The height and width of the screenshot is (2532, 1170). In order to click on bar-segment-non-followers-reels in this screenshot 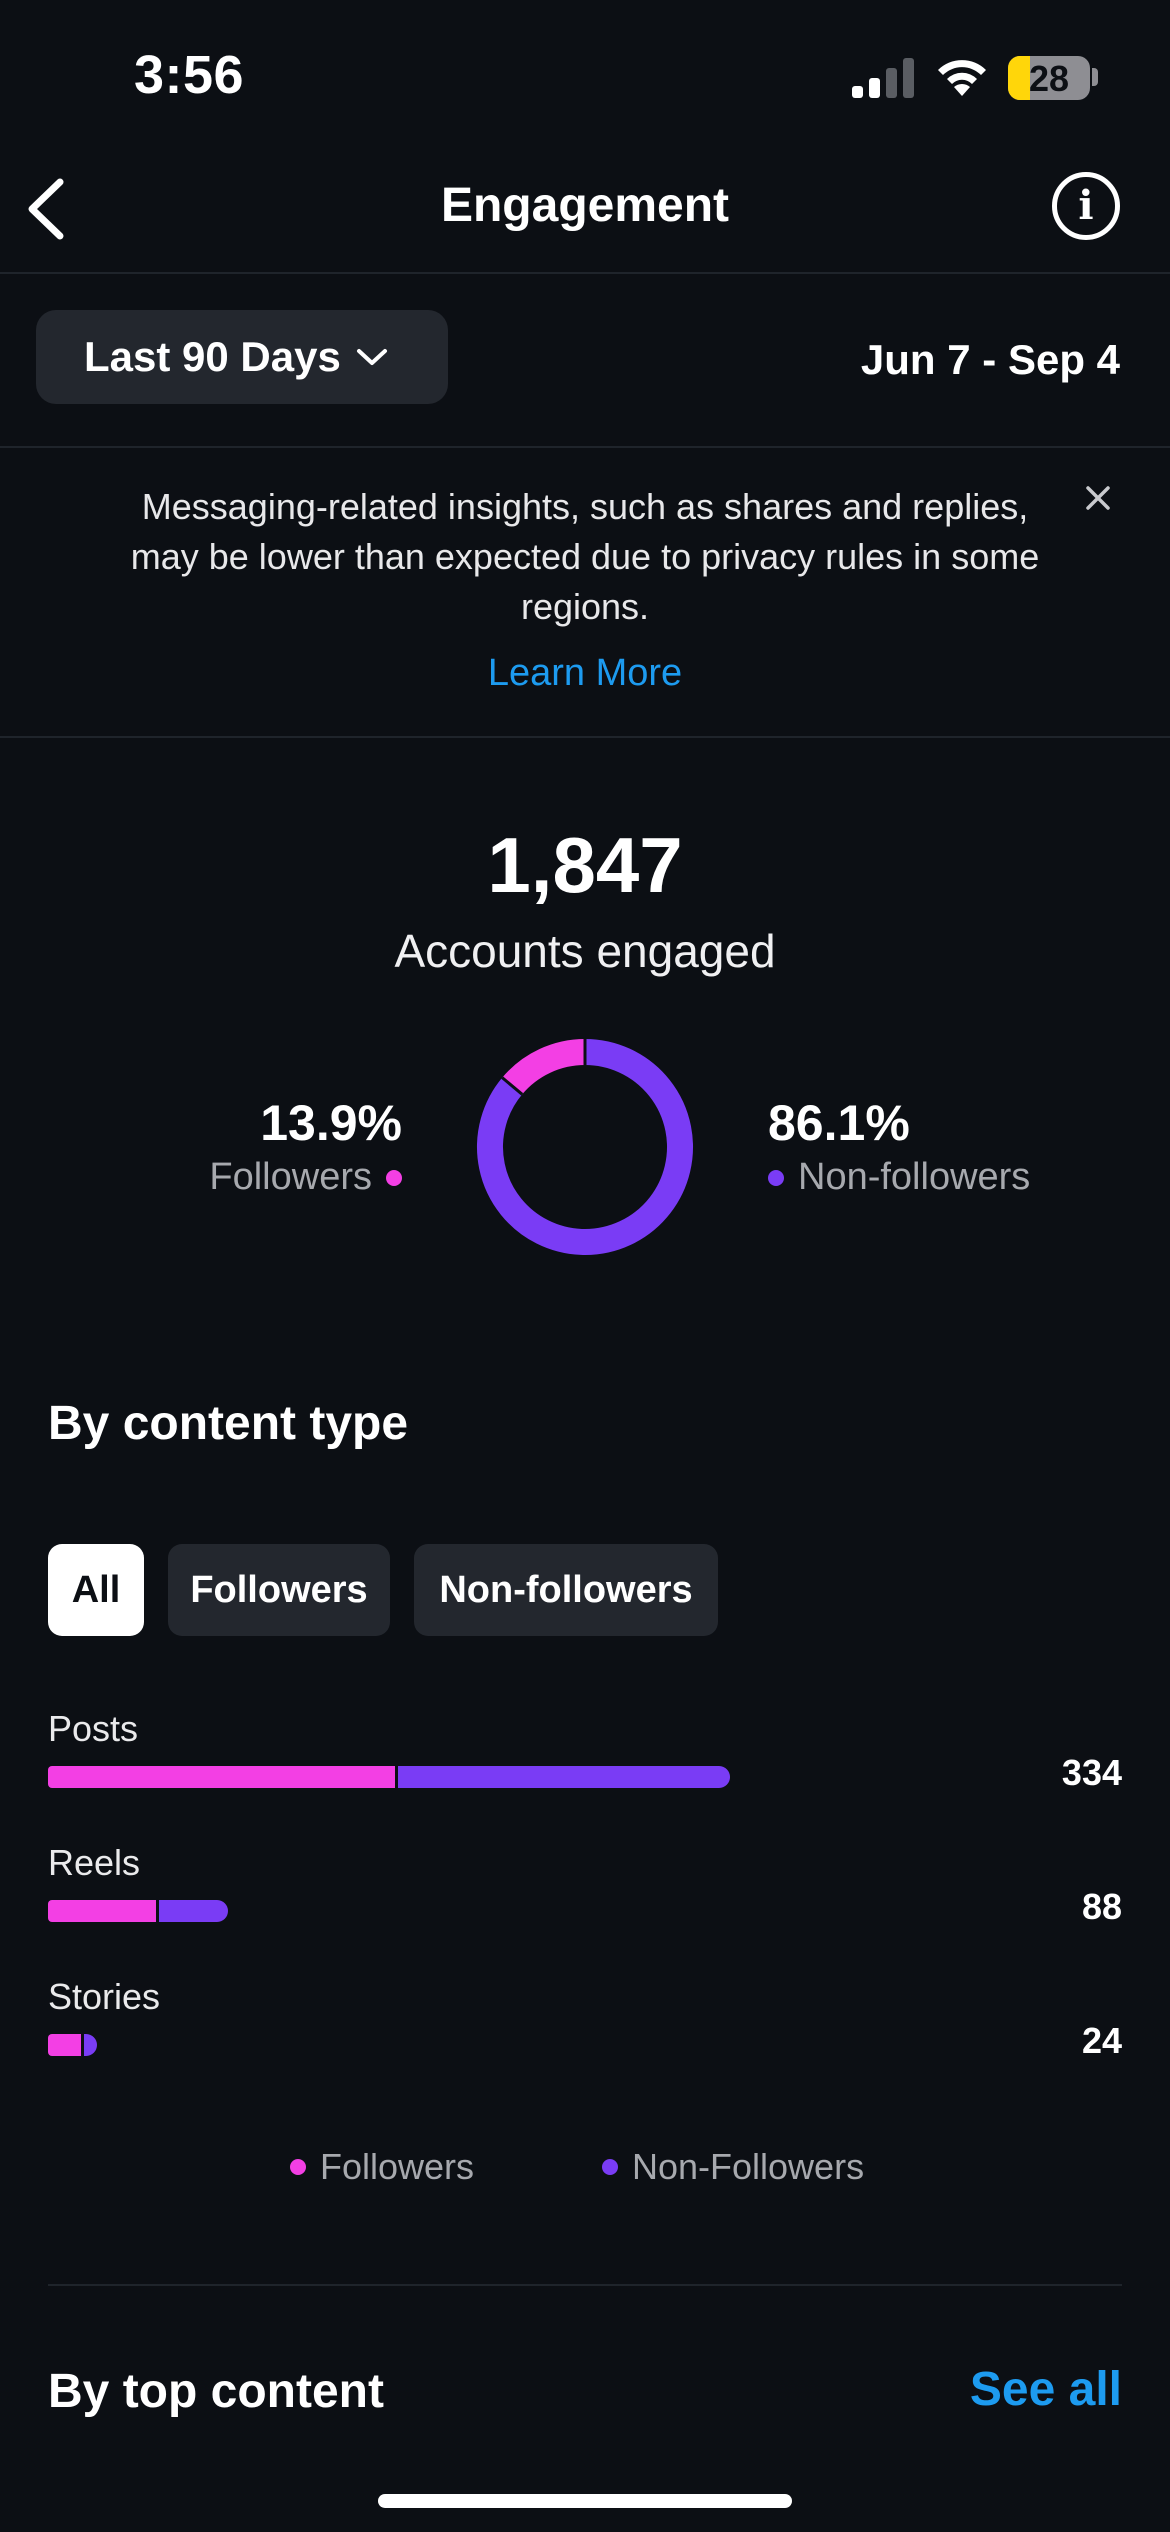, I will do `click(193, 1911)`.